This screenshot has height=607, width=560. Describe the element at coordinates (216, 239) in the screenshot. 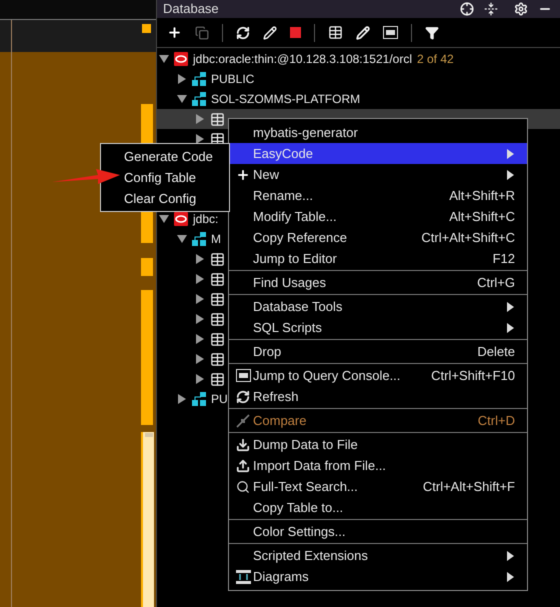

I see `tree-label: M` at that location.